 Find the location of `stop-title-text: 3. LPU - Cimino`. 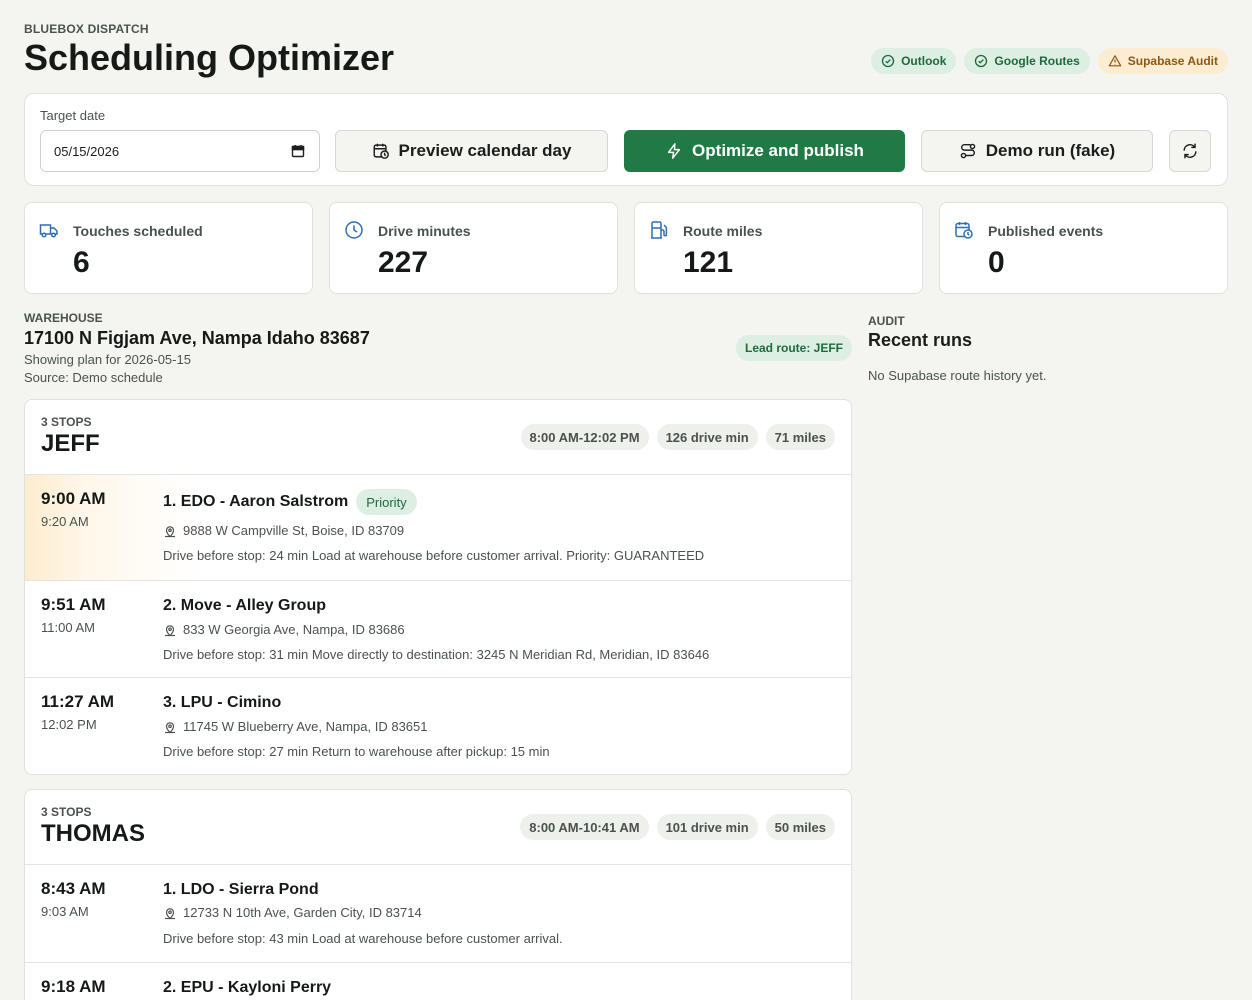

stop-title-text: 3. LPU - Cimino is located at coordinates (222, 702).